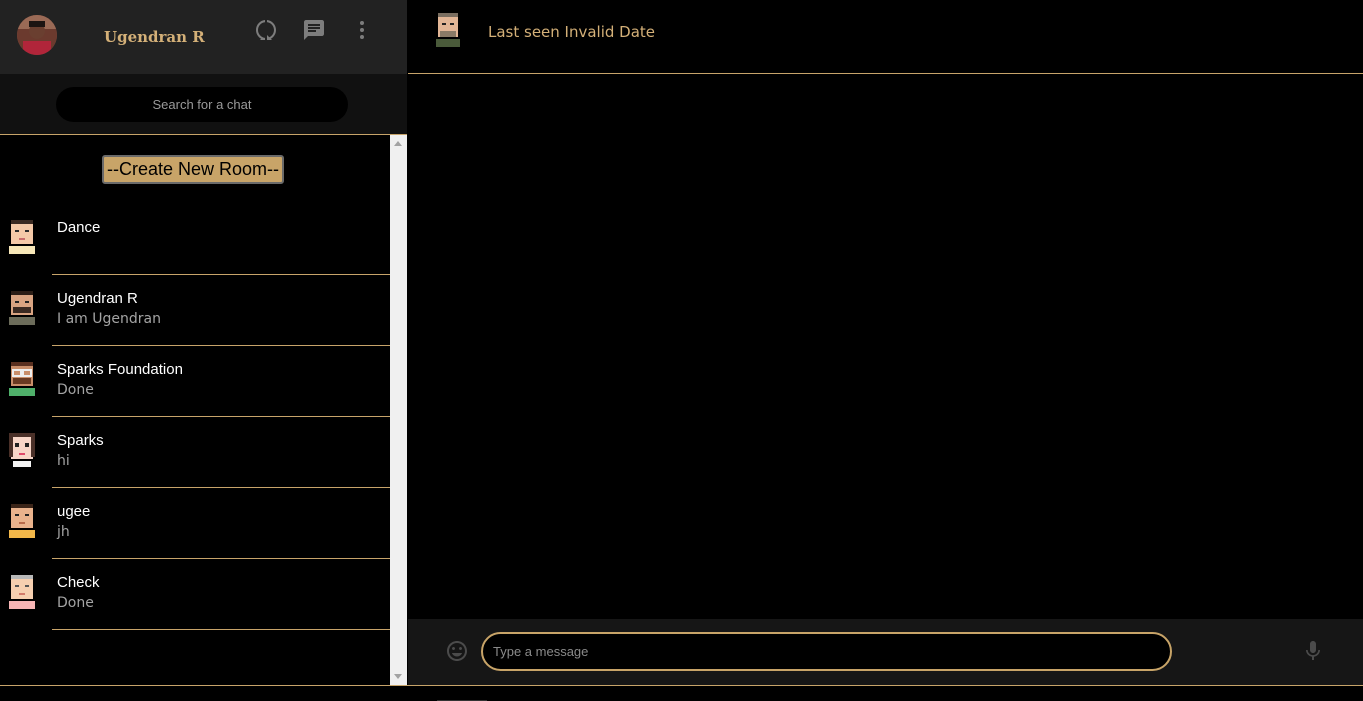  Describe the element at coordinates (195, 594) in the screenshot. I see `chat-item-check: Check Done` at that location.